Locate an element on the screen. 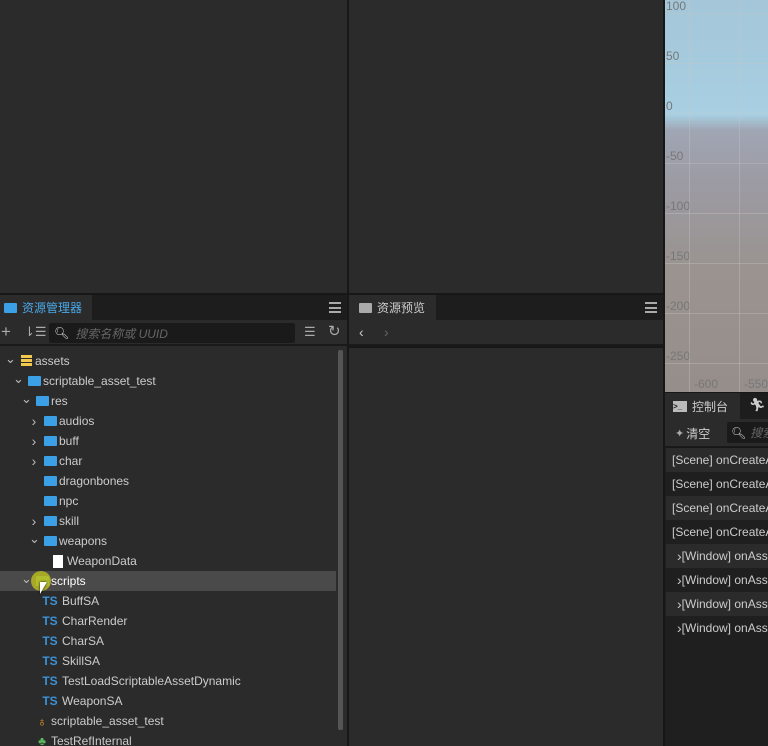 This screenshot has height=746, width=768. tree-item: TS SkillSA is located at coordinates (168, 661).